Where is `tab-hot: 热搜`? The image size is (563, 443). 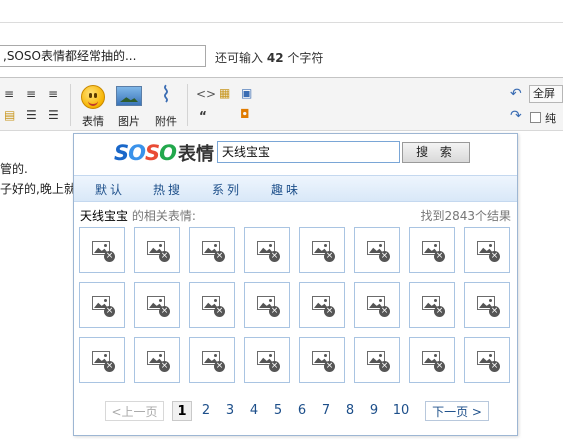
tab-hot: 热搜 is located at coordinates (168, 189).